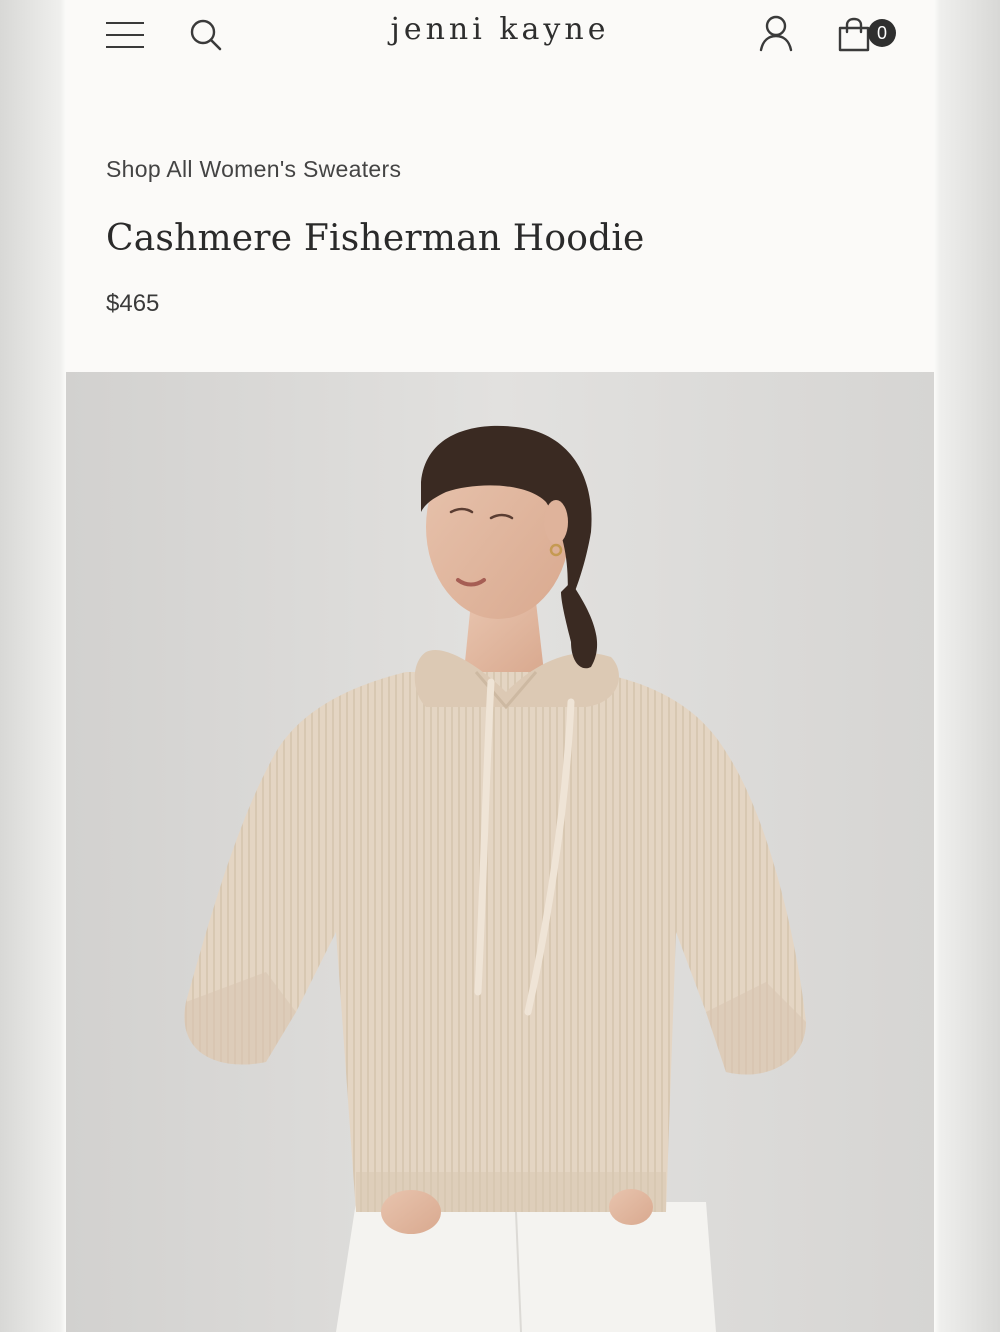 This screenshot has width=1000, height=1332. Describe the element at coordinates (500, 29) in the screenshot. I see `brand-logo: jenni kayne` at that location.